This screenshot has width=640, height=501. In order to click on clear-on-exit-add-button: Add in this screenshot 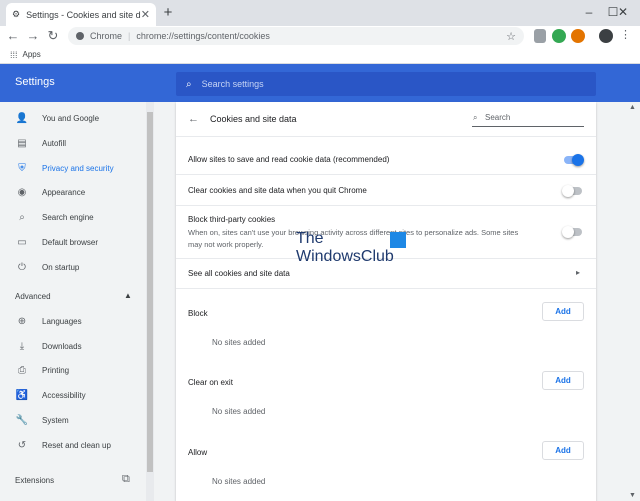, I will do `click(563, 380)`.